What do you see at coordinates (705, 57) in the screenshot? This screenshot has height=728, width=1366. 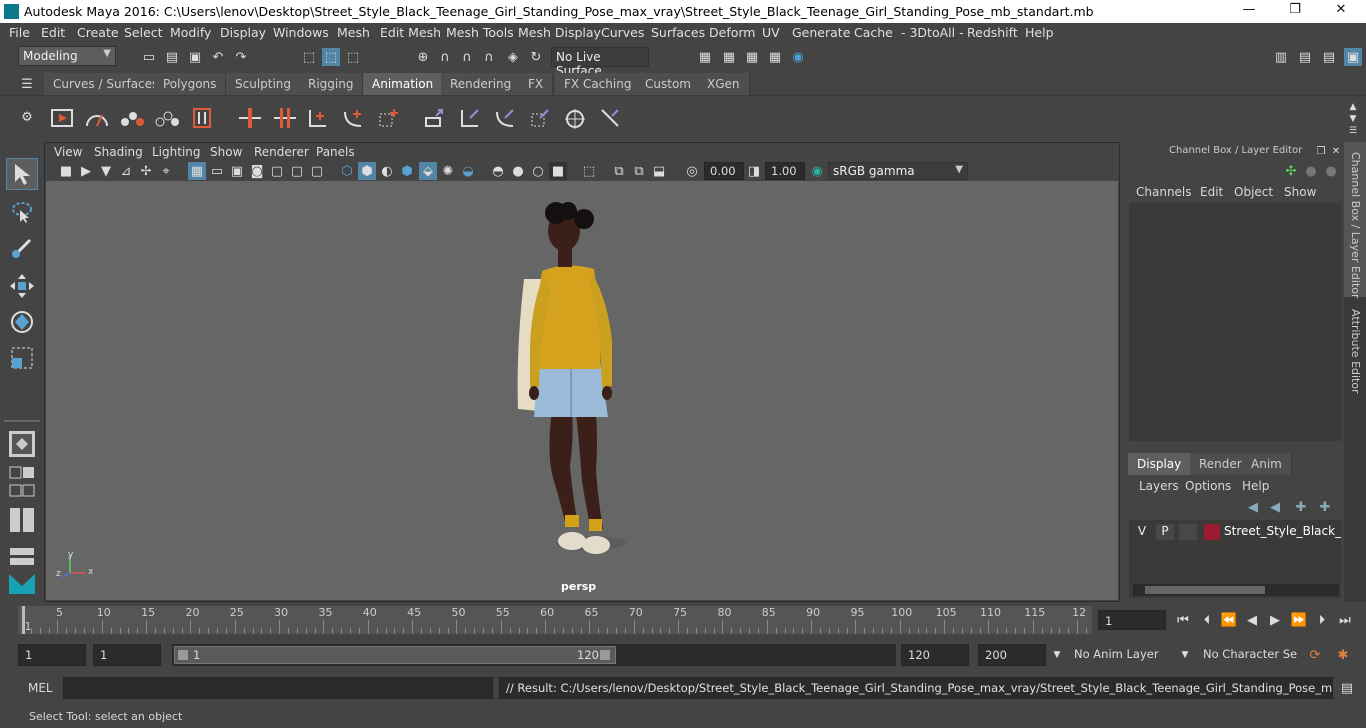 I see `render-frame-icon: ▦` at bounding box center [705, 57].